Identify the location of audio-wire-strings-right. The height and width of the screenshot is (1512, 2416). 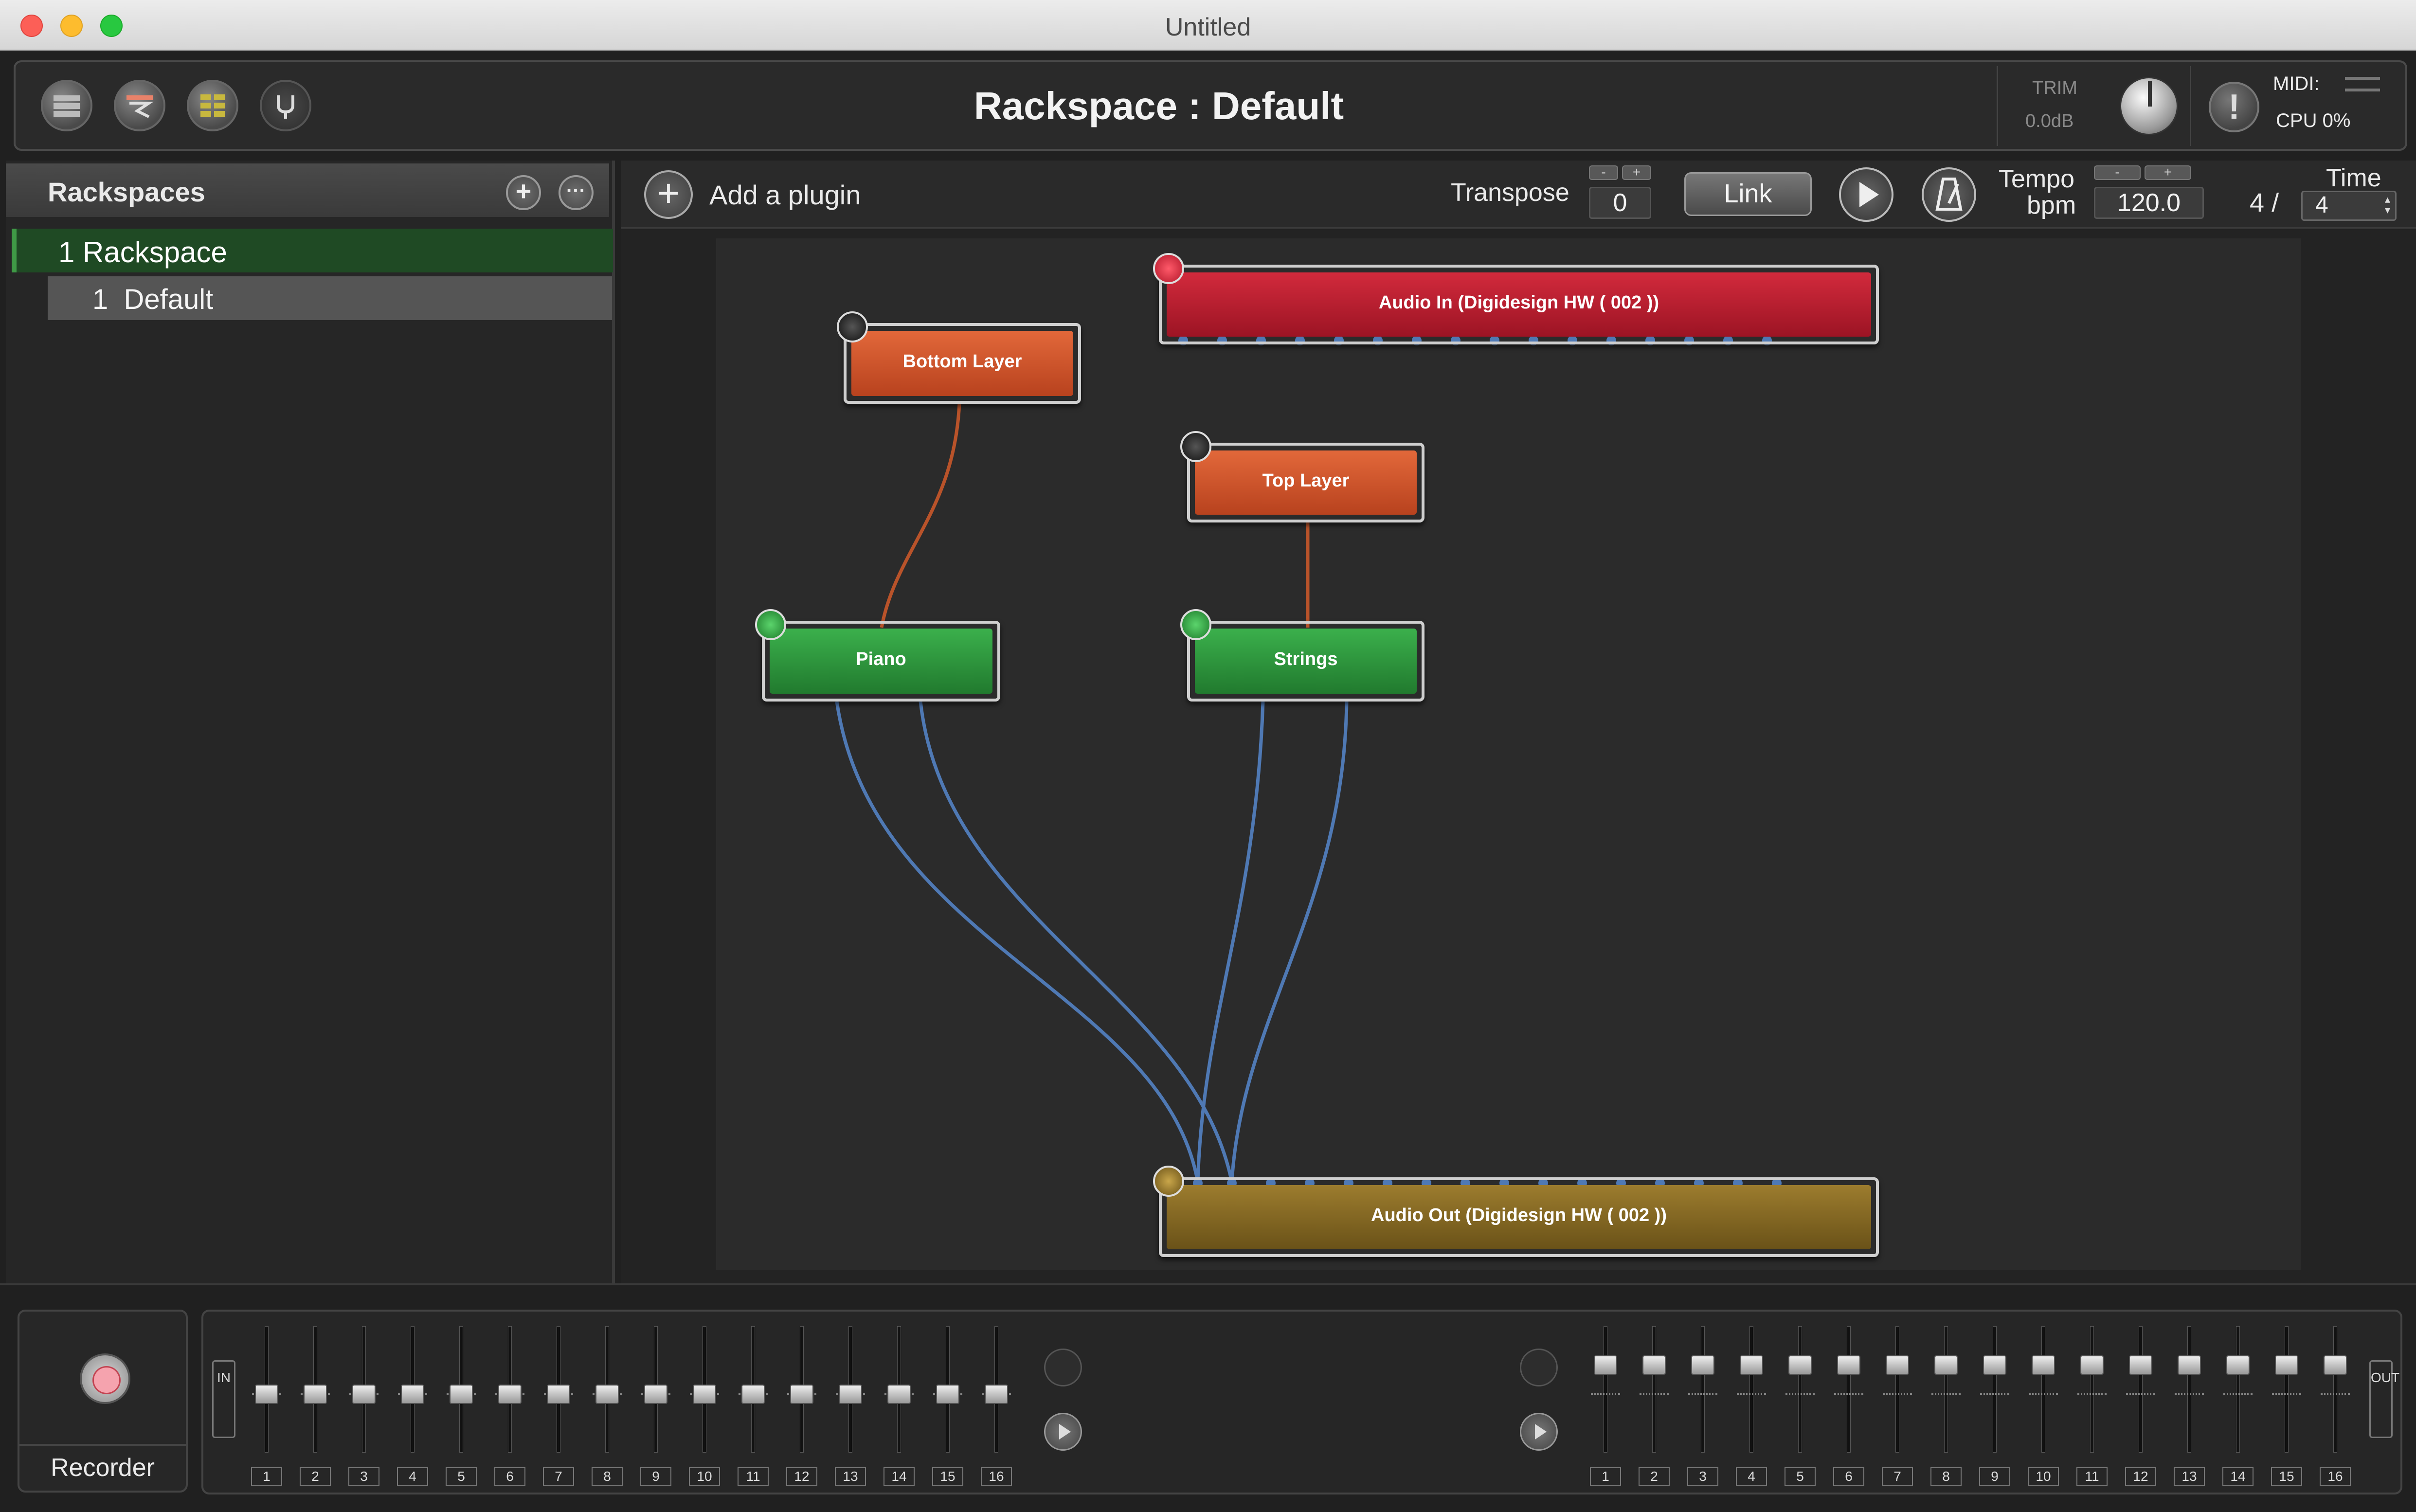
(1290, 942).